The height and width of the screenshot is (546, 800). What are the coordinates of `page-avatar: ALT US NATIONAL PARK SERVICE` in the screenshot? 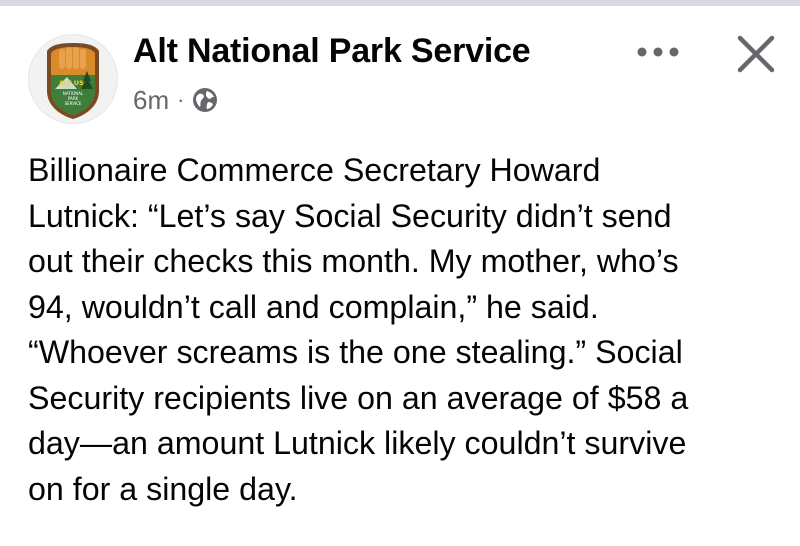 It's located at (73, 79).